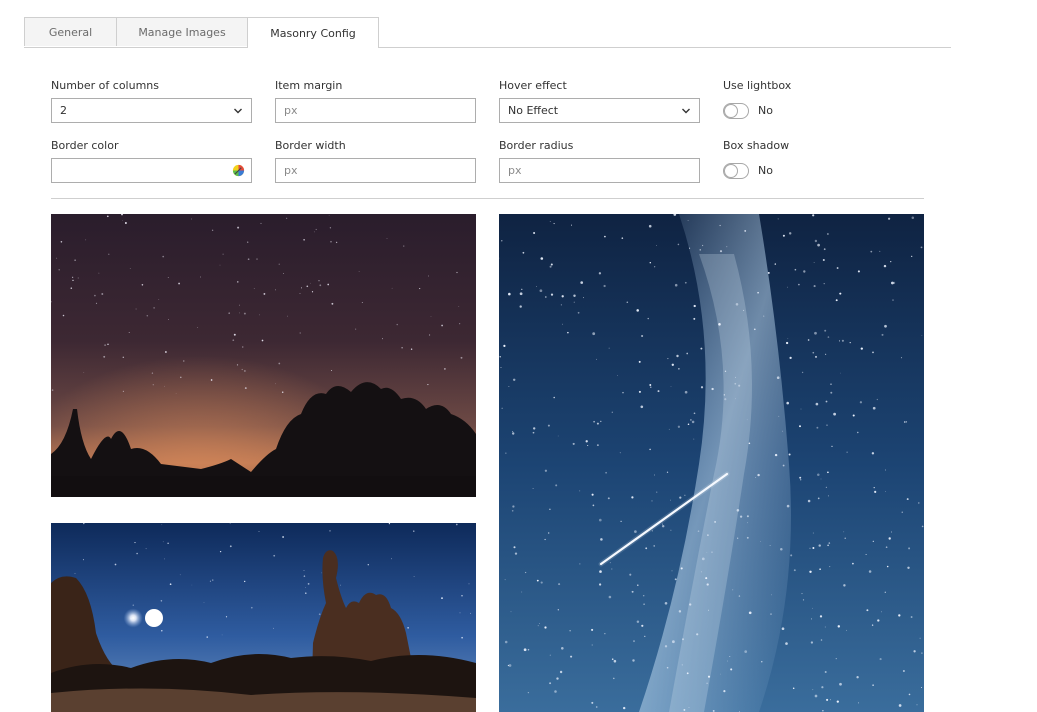  I want to click on columns-value: 2, so click(63, 110).